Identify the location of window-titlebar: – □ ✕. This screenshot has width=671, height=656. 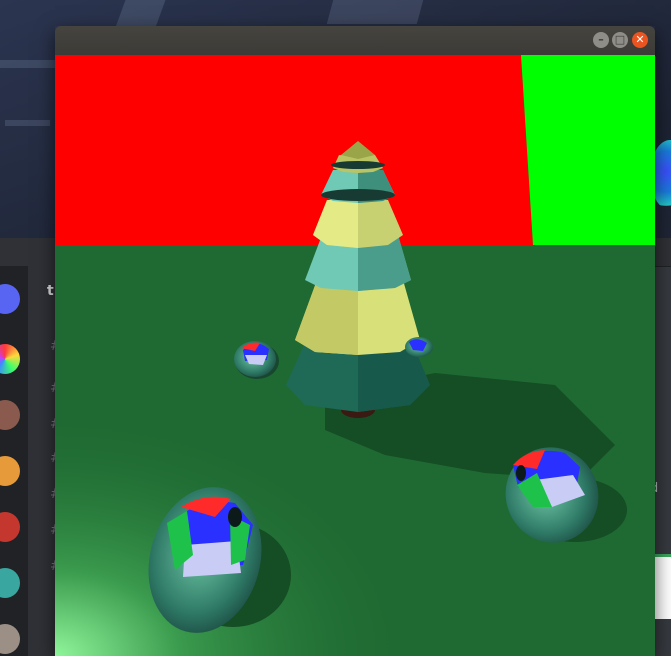
(355, 40).